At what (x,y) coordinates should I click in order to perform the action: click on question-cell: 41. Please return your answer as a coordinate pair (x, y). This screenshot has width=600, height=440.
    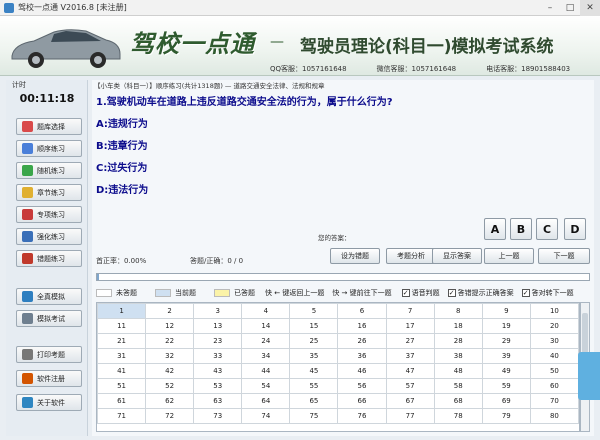
    Looking at the image, I should click on (122, 371).